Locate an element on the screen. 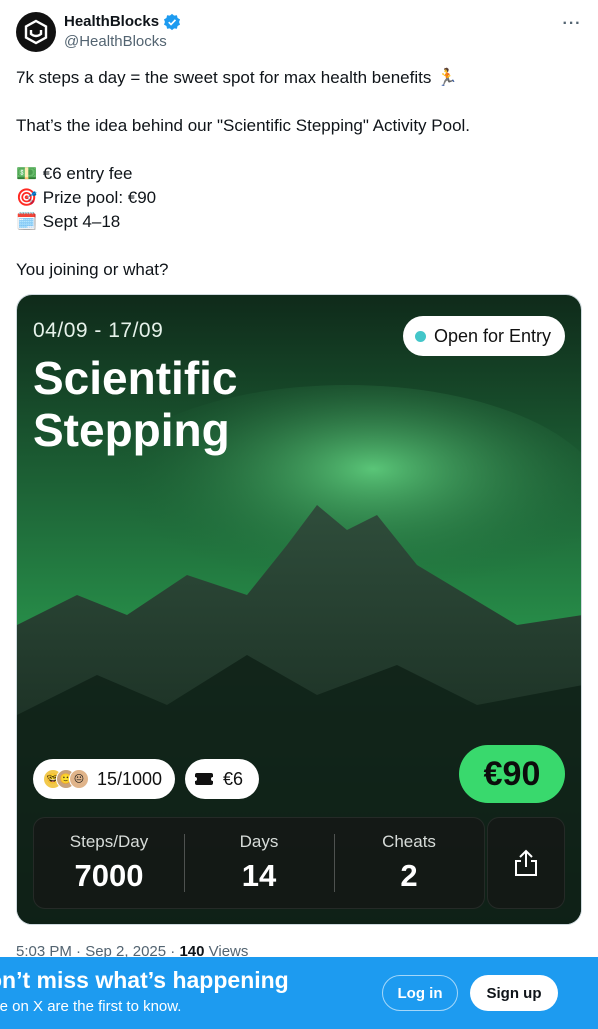 Image resolution: width=598 pixels, height=1029 pixels. participants-count: 15/1000 is located at coordinates (130, 778).